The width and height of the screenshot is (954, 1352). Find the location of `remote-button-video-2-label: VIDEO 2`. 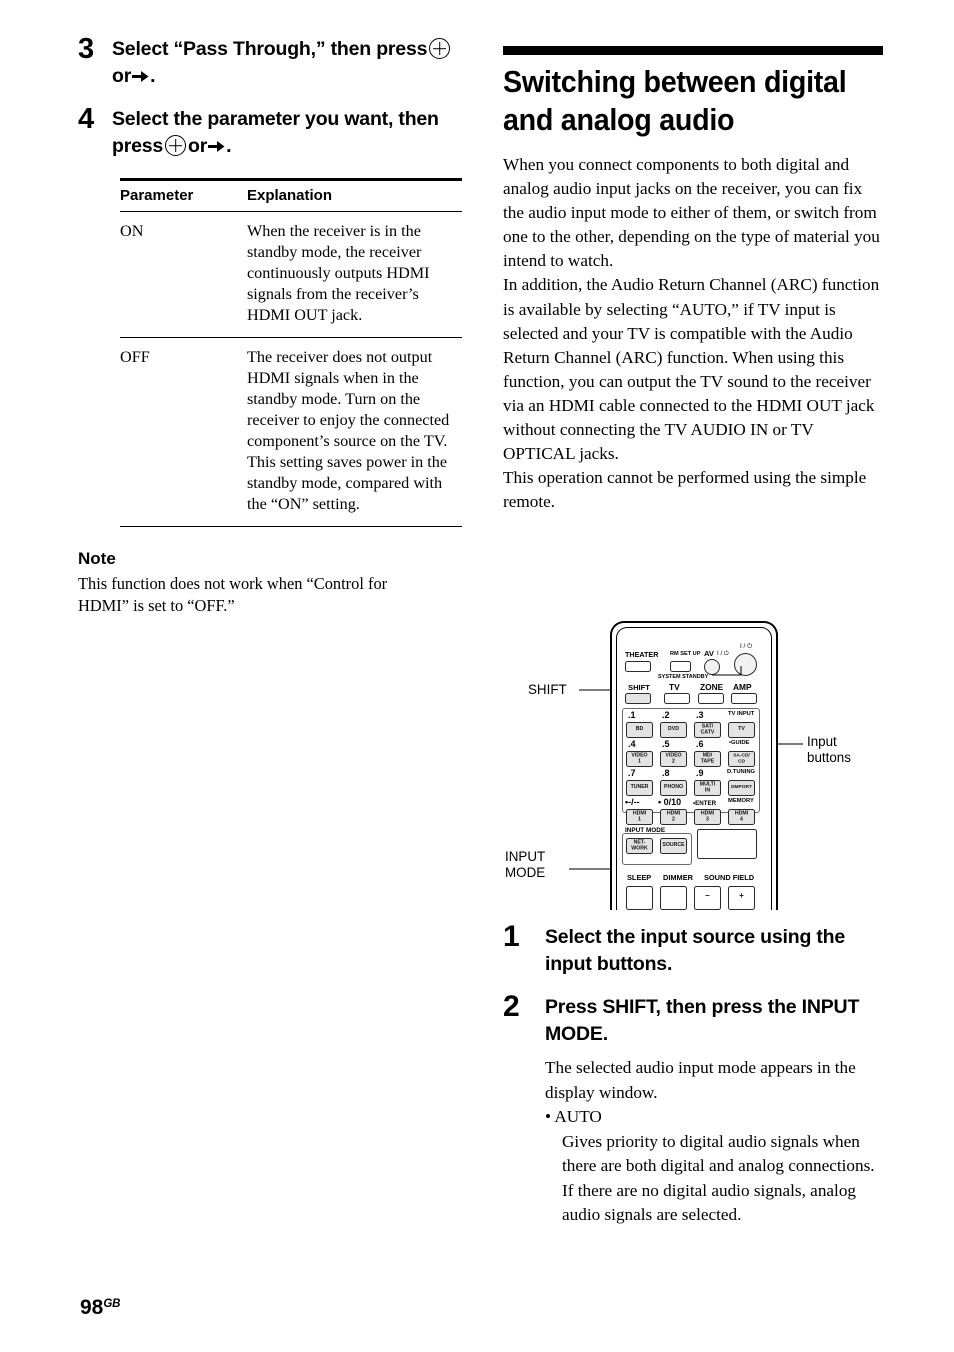

remote-button-video-2-label: VIDEO 2 is located at coordinates (673, 758).